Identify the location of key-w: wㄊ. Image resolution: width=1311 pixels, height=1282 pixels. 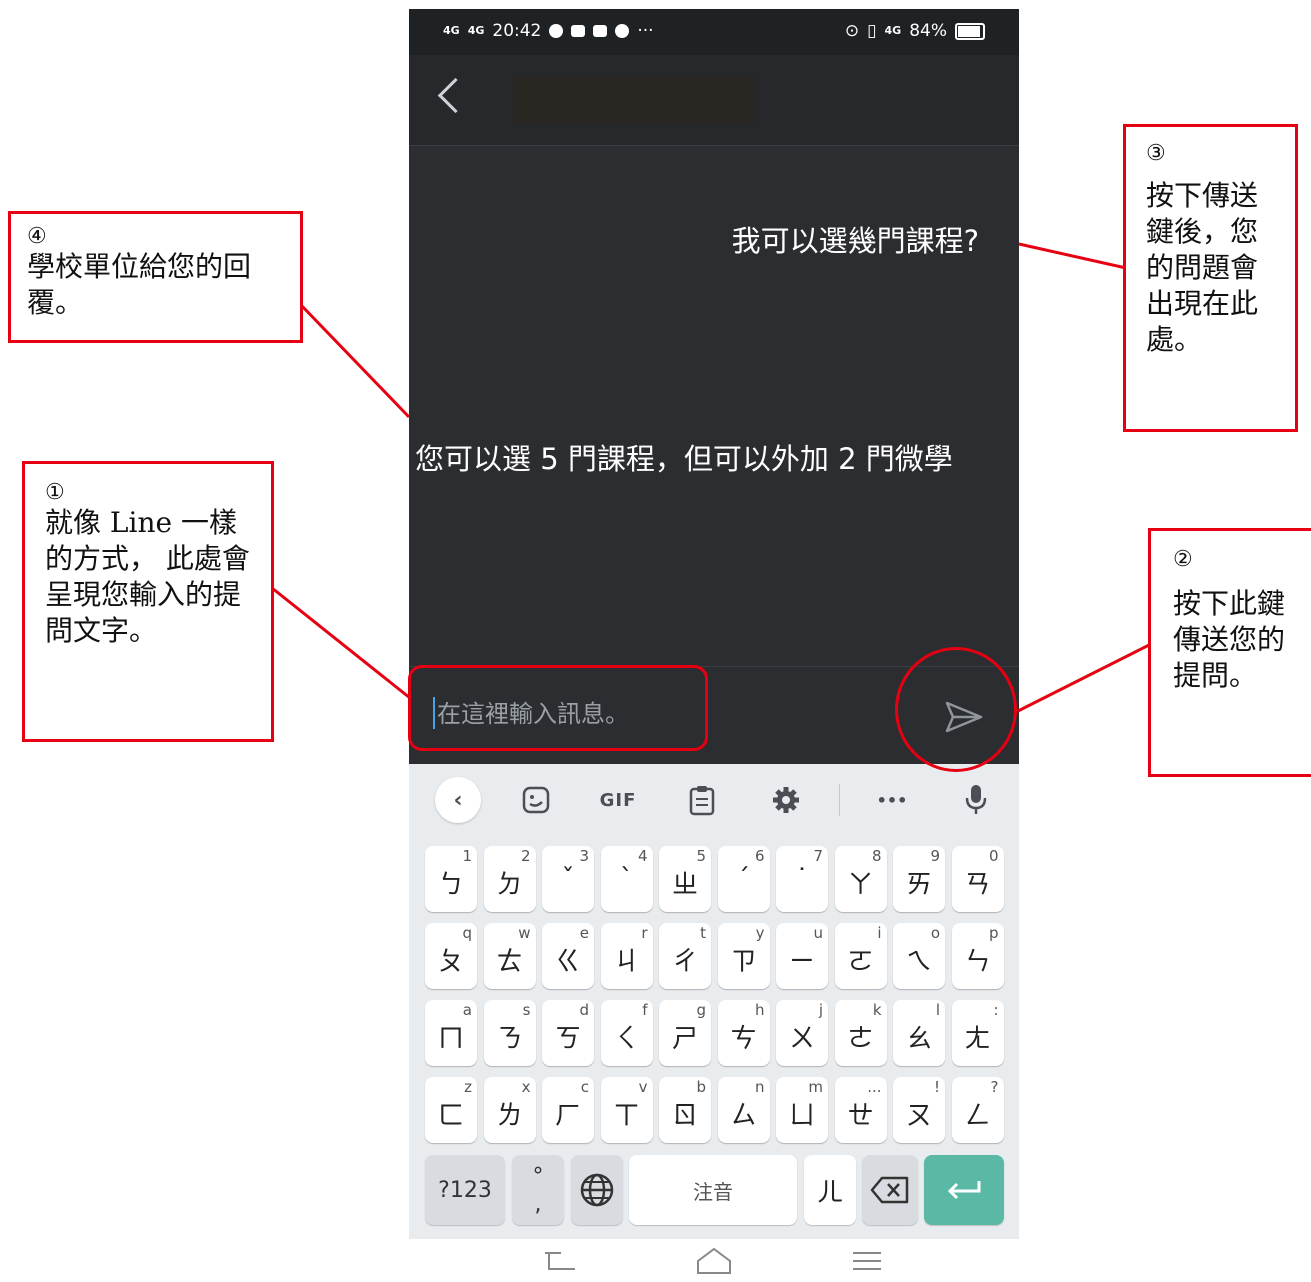
(509, 956).